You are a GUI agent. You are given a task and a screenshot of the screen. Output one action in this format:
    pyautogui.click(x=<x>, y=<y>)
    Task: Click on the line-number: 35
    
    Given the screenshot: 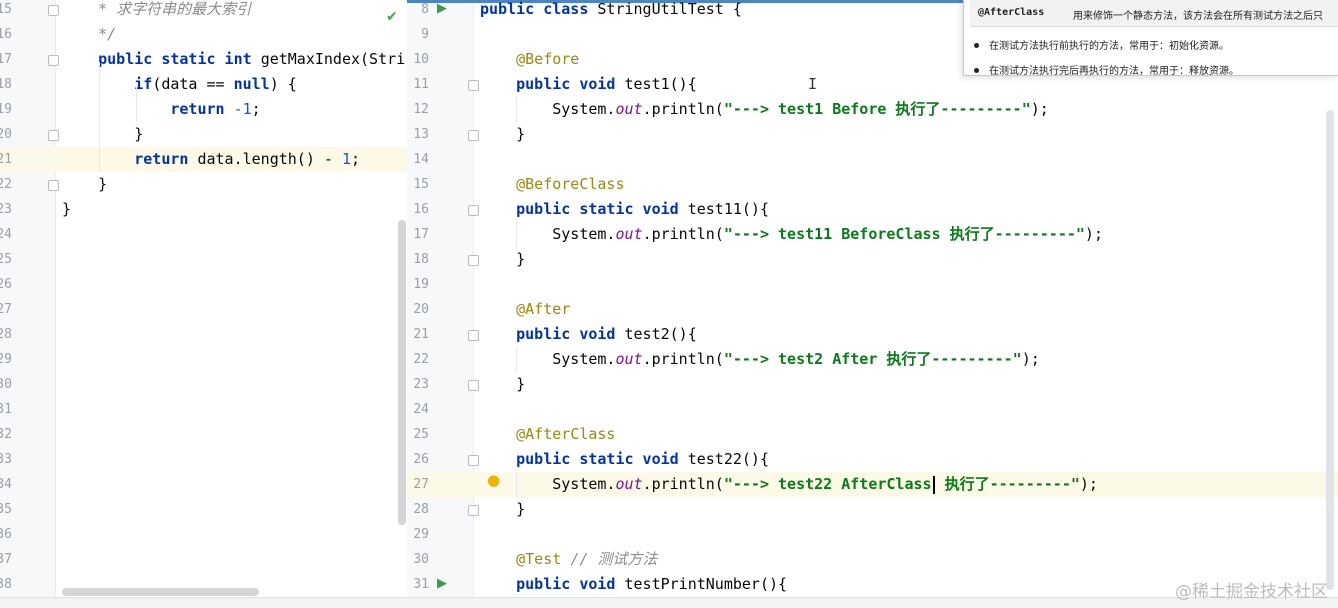 What is the action you would take?
    pyautogui.click(x=6, y=509)
    